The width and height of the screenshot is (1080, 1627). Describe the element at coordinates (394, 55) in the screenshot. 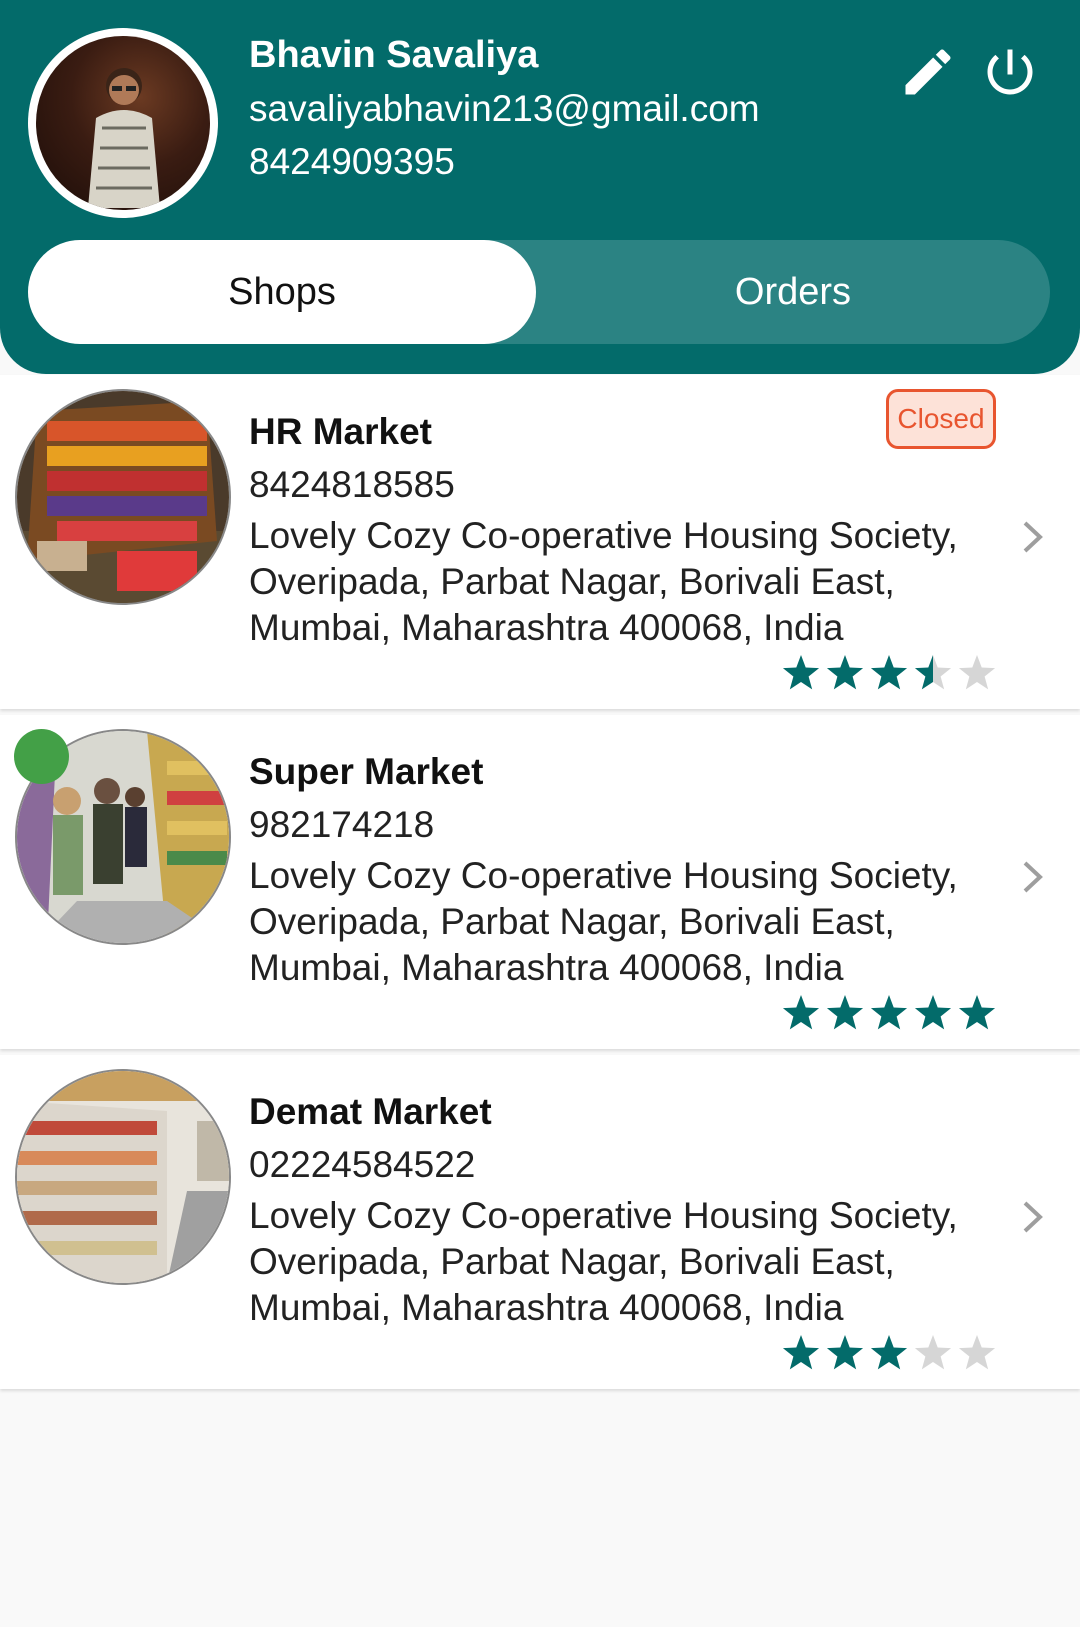

I see `user-name: Bhavin Savaliya` at that location.